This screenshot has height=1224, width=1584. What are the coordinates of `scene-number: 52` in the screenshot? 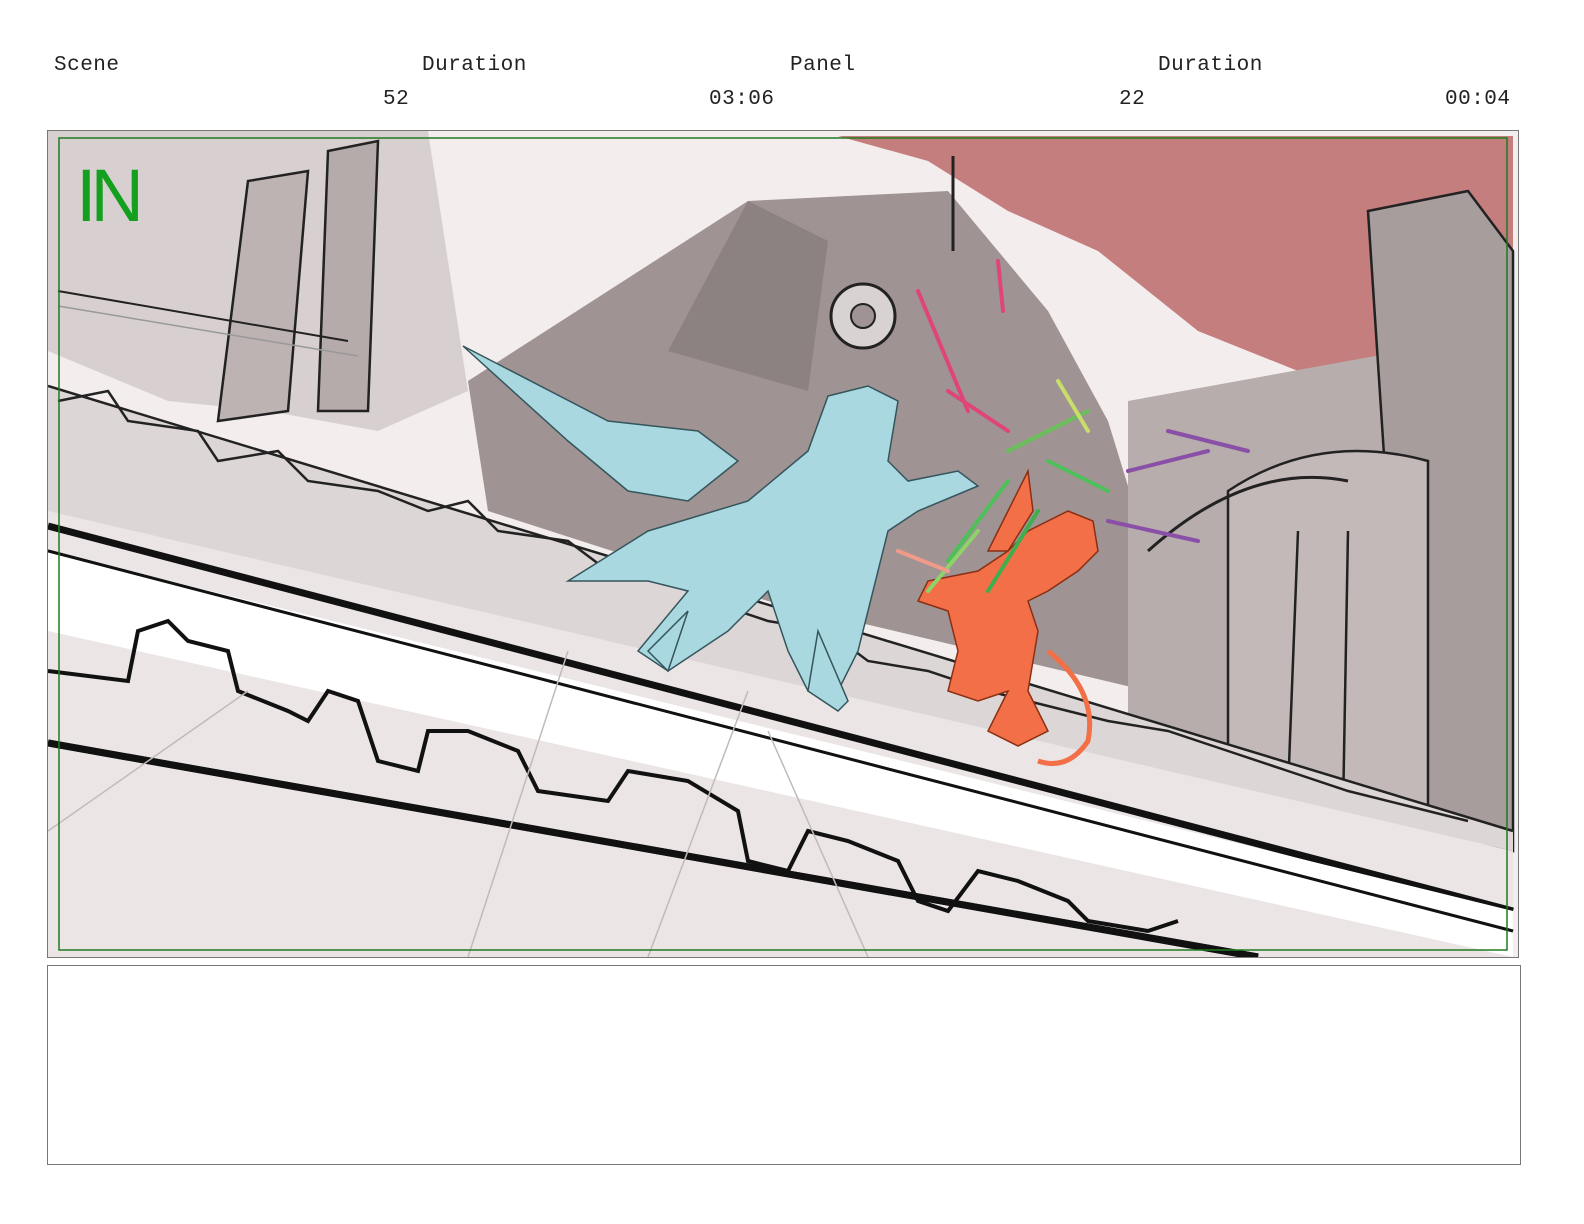 It's located at (396, 99).